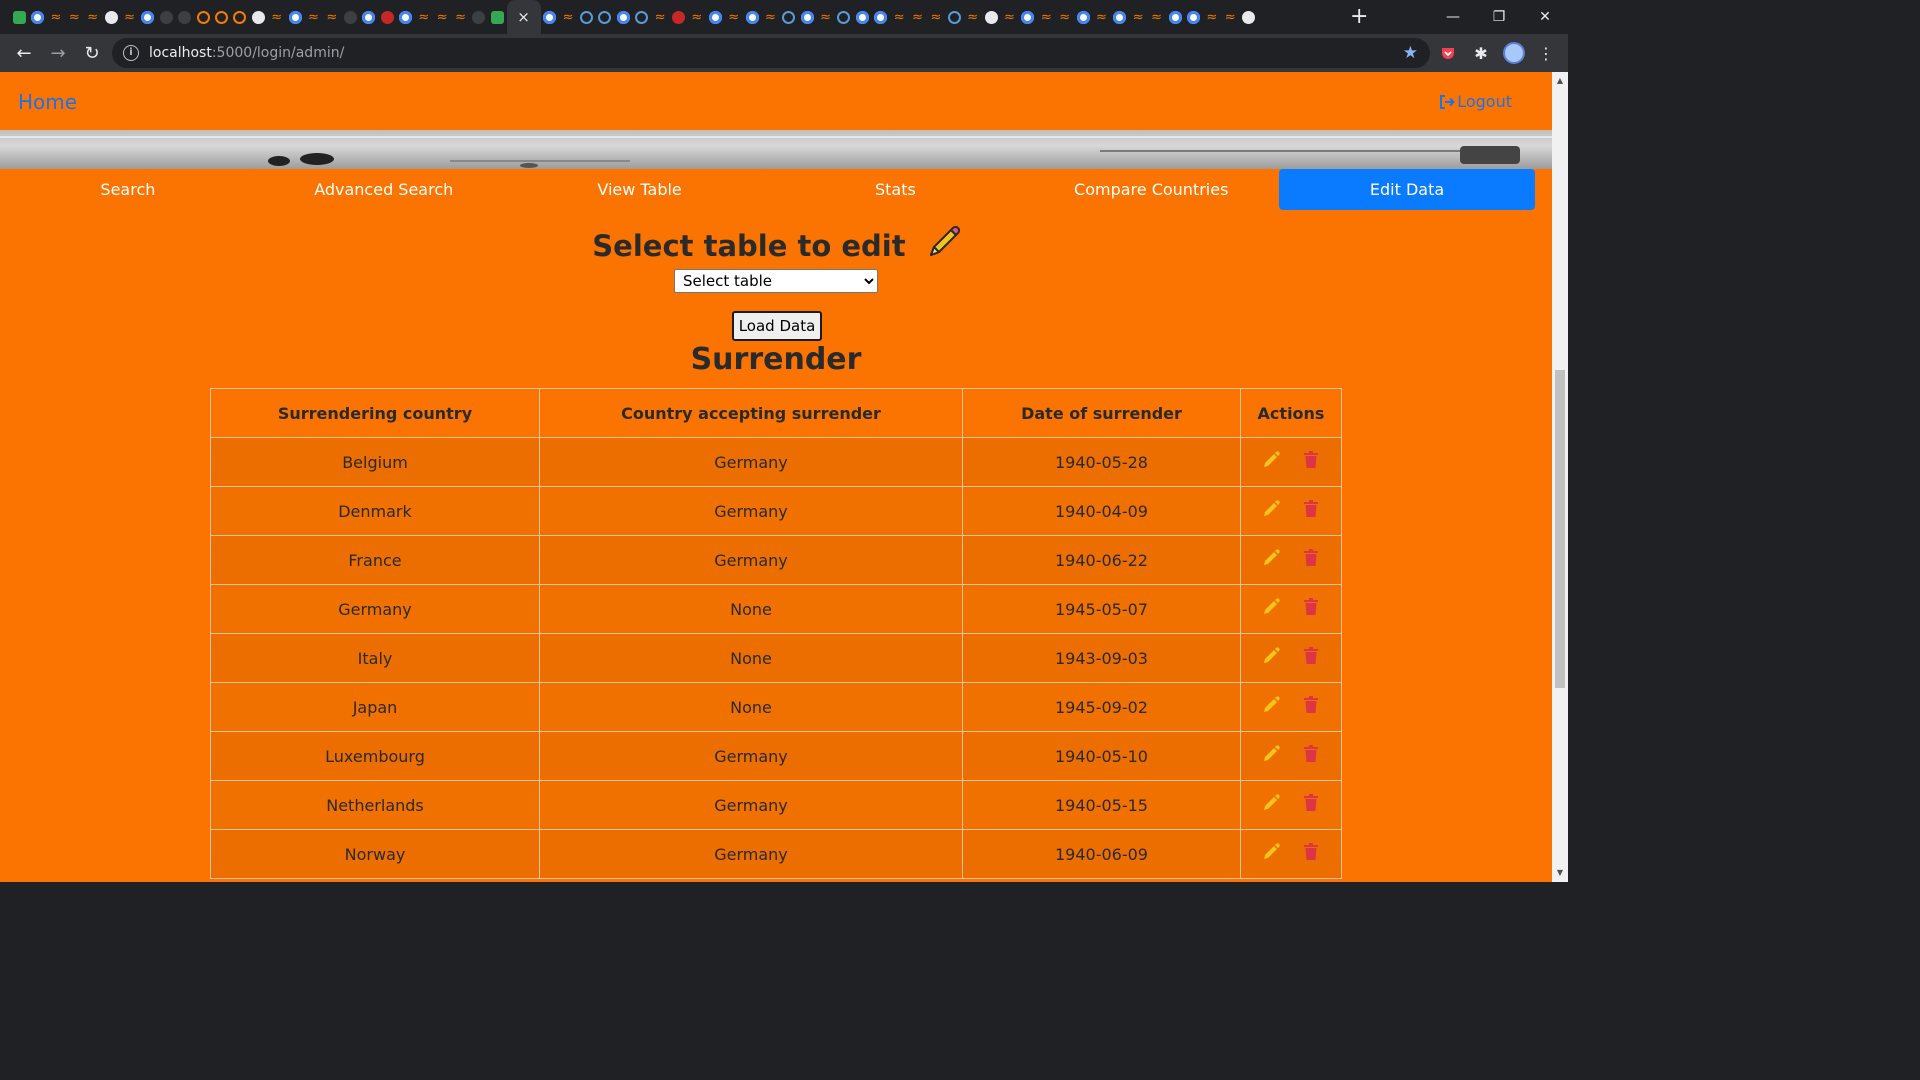 The height and width of the screenshot is (1080, 1920). Describe the element at coordinates (47, 102) in the screenshot. I see `home-link: Home` at that location.